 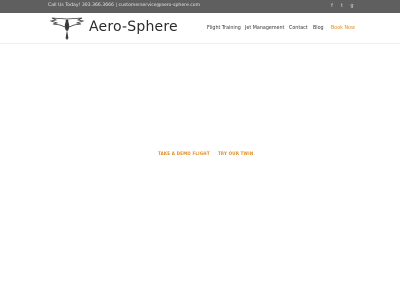 I want to click on nav-contact: Contact, so click(x=298, y=28).